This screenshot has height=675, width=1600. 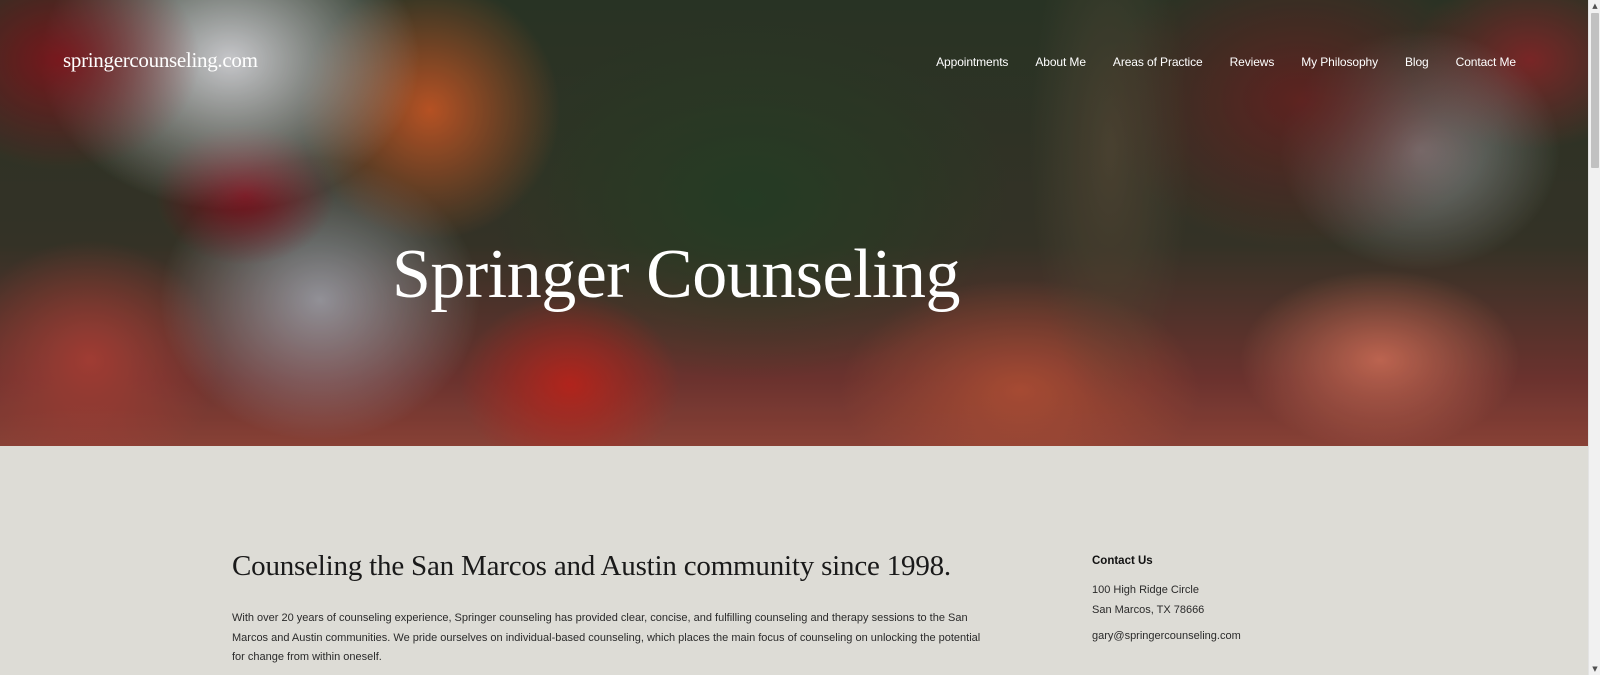 What do you see at coordinates (1158, 62) in the screenshot?
I see `nav-link-areas-of-practice: Areas of Practice` at bounding box center [1158, 62].